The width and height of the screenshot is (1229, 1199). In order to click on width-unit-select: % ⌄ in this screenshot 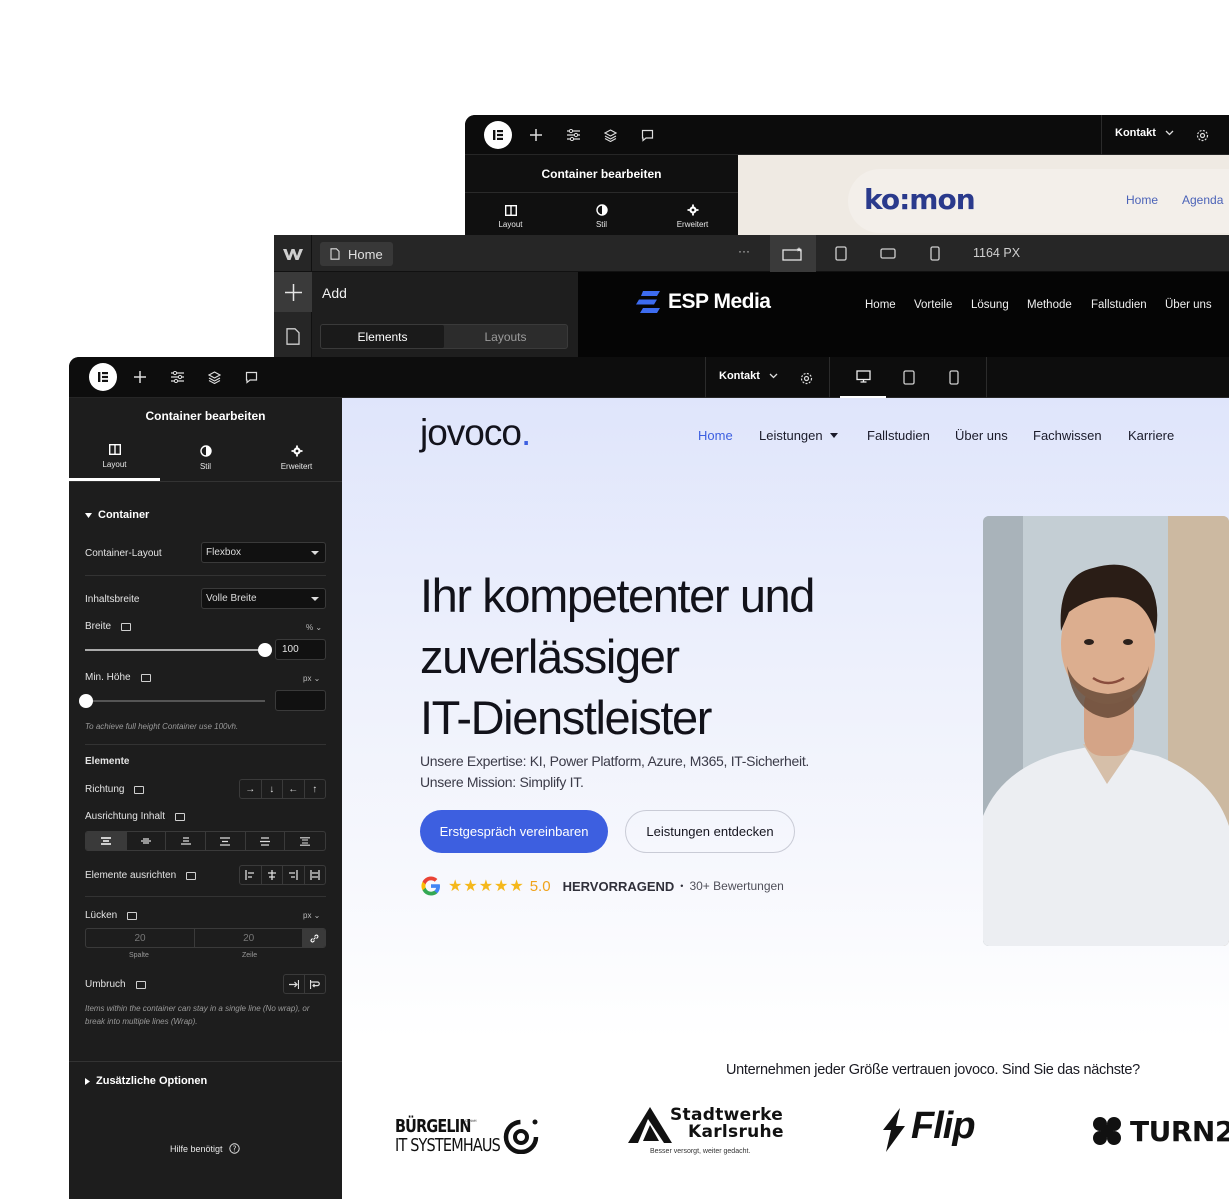, I will do `click(314, 627)`.